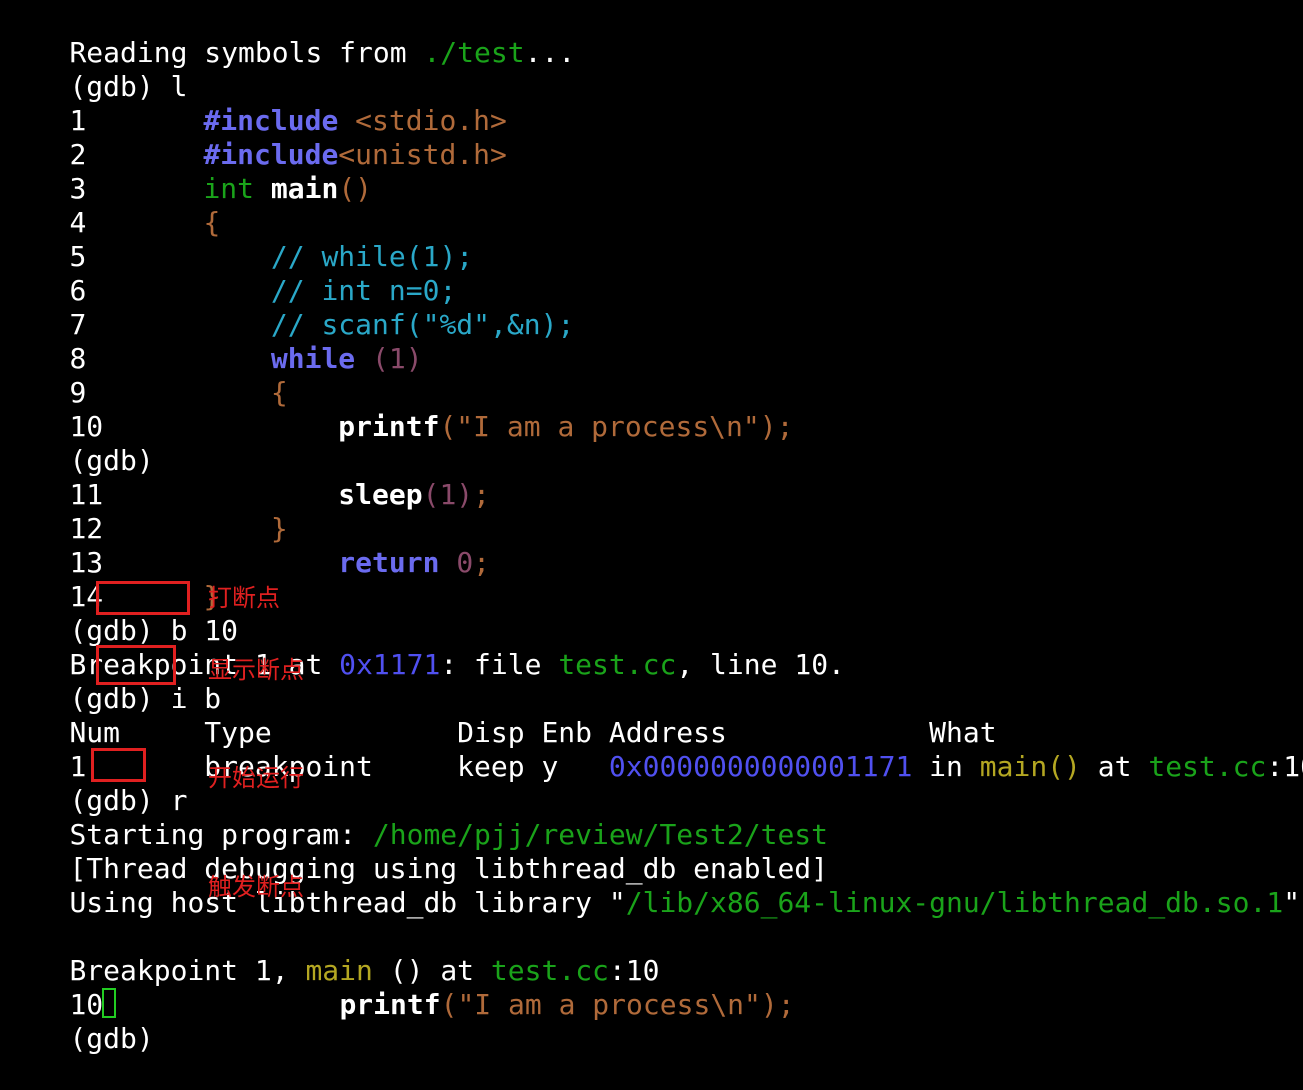 The height and width of the screenshot is (1090, 1303). Describe the element at coordinates (760, 766) in the screenshot. I see `address: 0x0000000000001171` at that location.